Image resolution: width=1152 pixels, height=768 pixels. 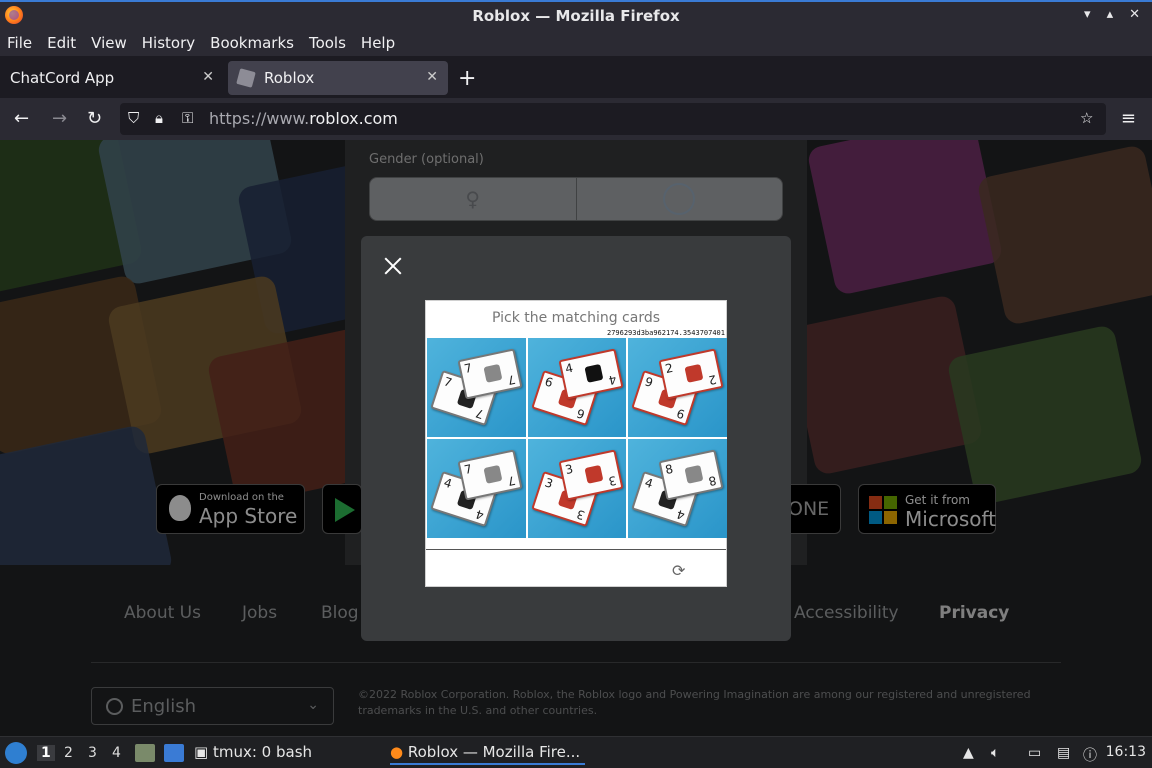 What do you see at coordinates (576, 78) in the screenshot?
I see `tab-bar: ChatCord App ✕ Roblox ✕ +` at bounding box center [576, 78].